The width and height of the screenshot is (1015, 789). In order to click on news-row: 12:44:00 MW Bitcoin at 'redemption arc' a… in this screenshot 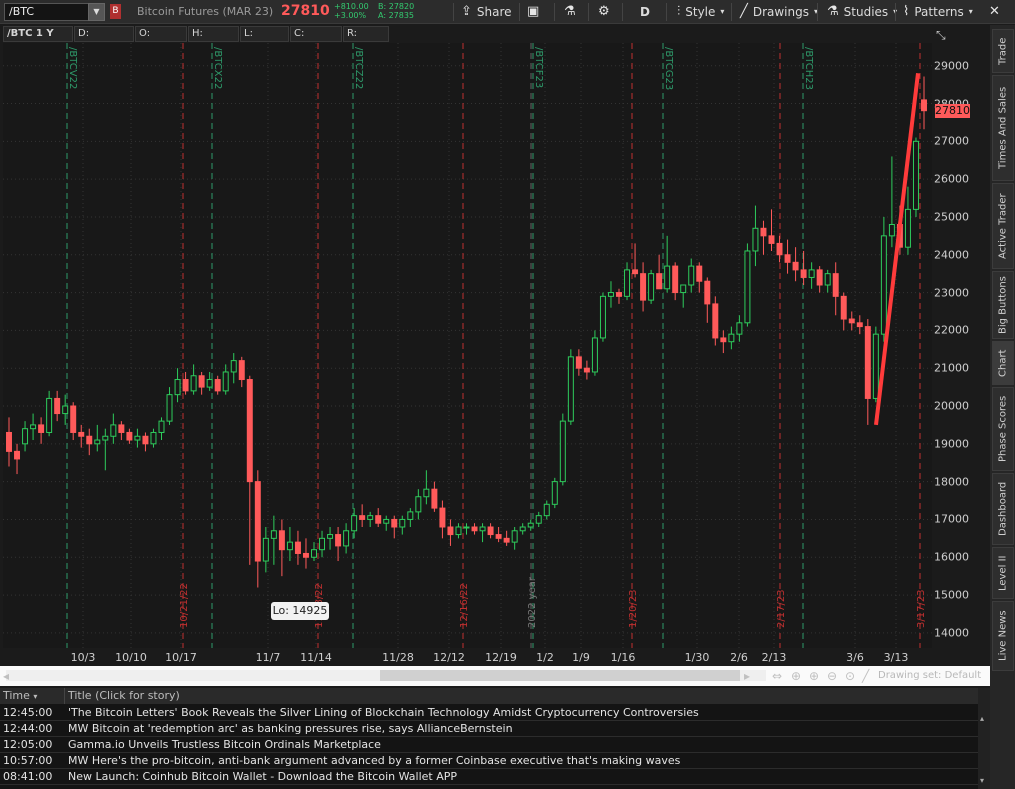, I will do `click(489, 729)`.